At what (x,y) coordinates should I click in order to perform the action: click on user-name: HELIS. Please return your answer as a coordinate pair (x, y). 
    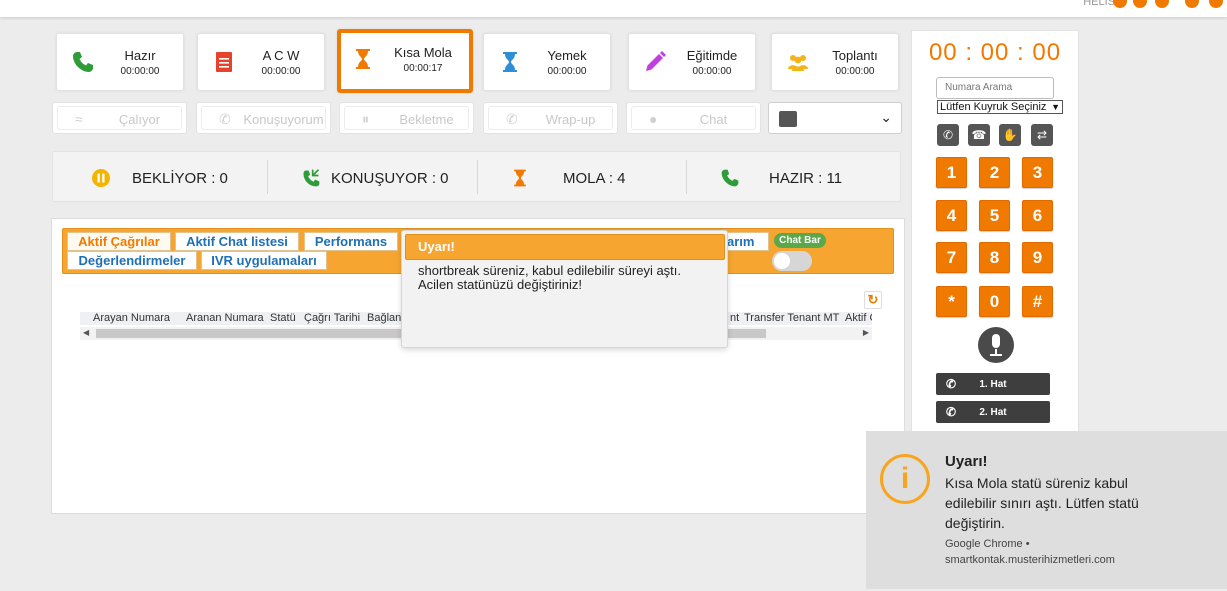
    Looking at the image, I should click on (1099, 4).